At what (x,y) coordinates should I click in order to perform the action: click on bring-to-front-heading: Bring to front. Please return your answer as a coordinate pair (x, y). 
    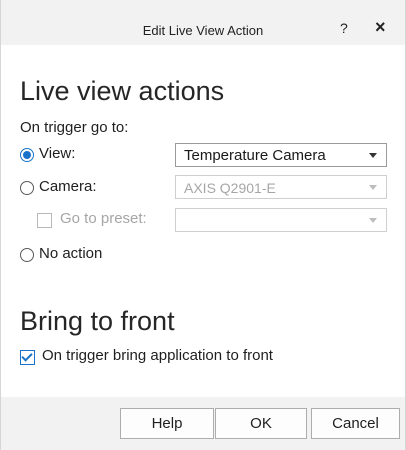
    Looking at the image, I should click on (97, 321).